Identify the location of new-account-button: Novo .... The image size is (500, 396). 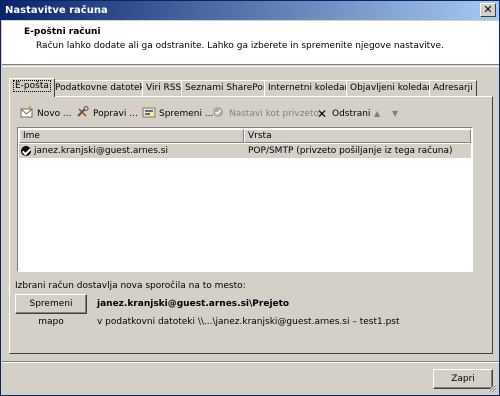
(46, 114).